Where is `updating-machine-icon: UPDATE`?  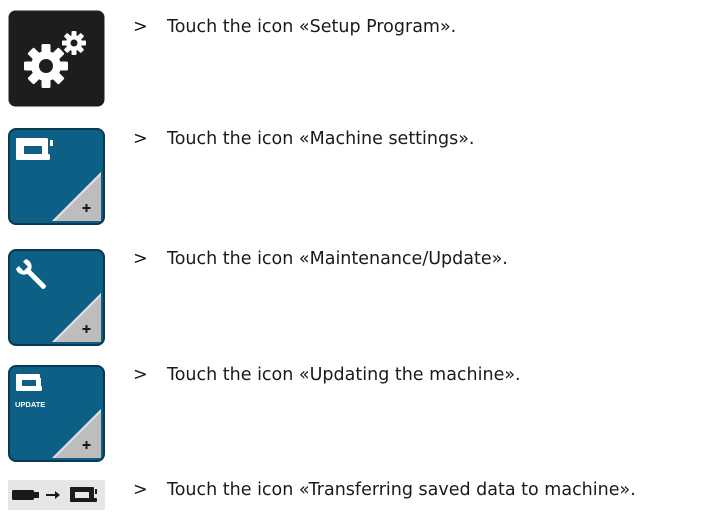
updating-machine-icon: UPDATE is located at coordinates (56, 413).